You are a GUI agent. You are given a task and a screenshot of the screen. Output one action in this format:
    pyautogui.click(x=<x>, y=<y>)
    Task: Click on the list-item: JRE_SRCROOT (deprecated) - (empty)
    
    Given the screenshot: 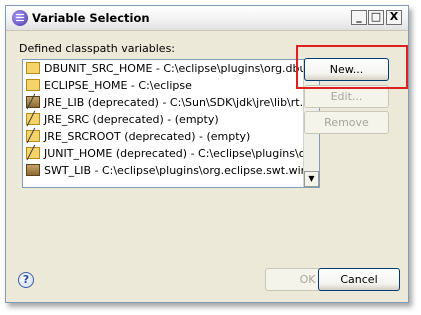 What is the action you would take?
    pyautogui.click(x=171, y=136)
    